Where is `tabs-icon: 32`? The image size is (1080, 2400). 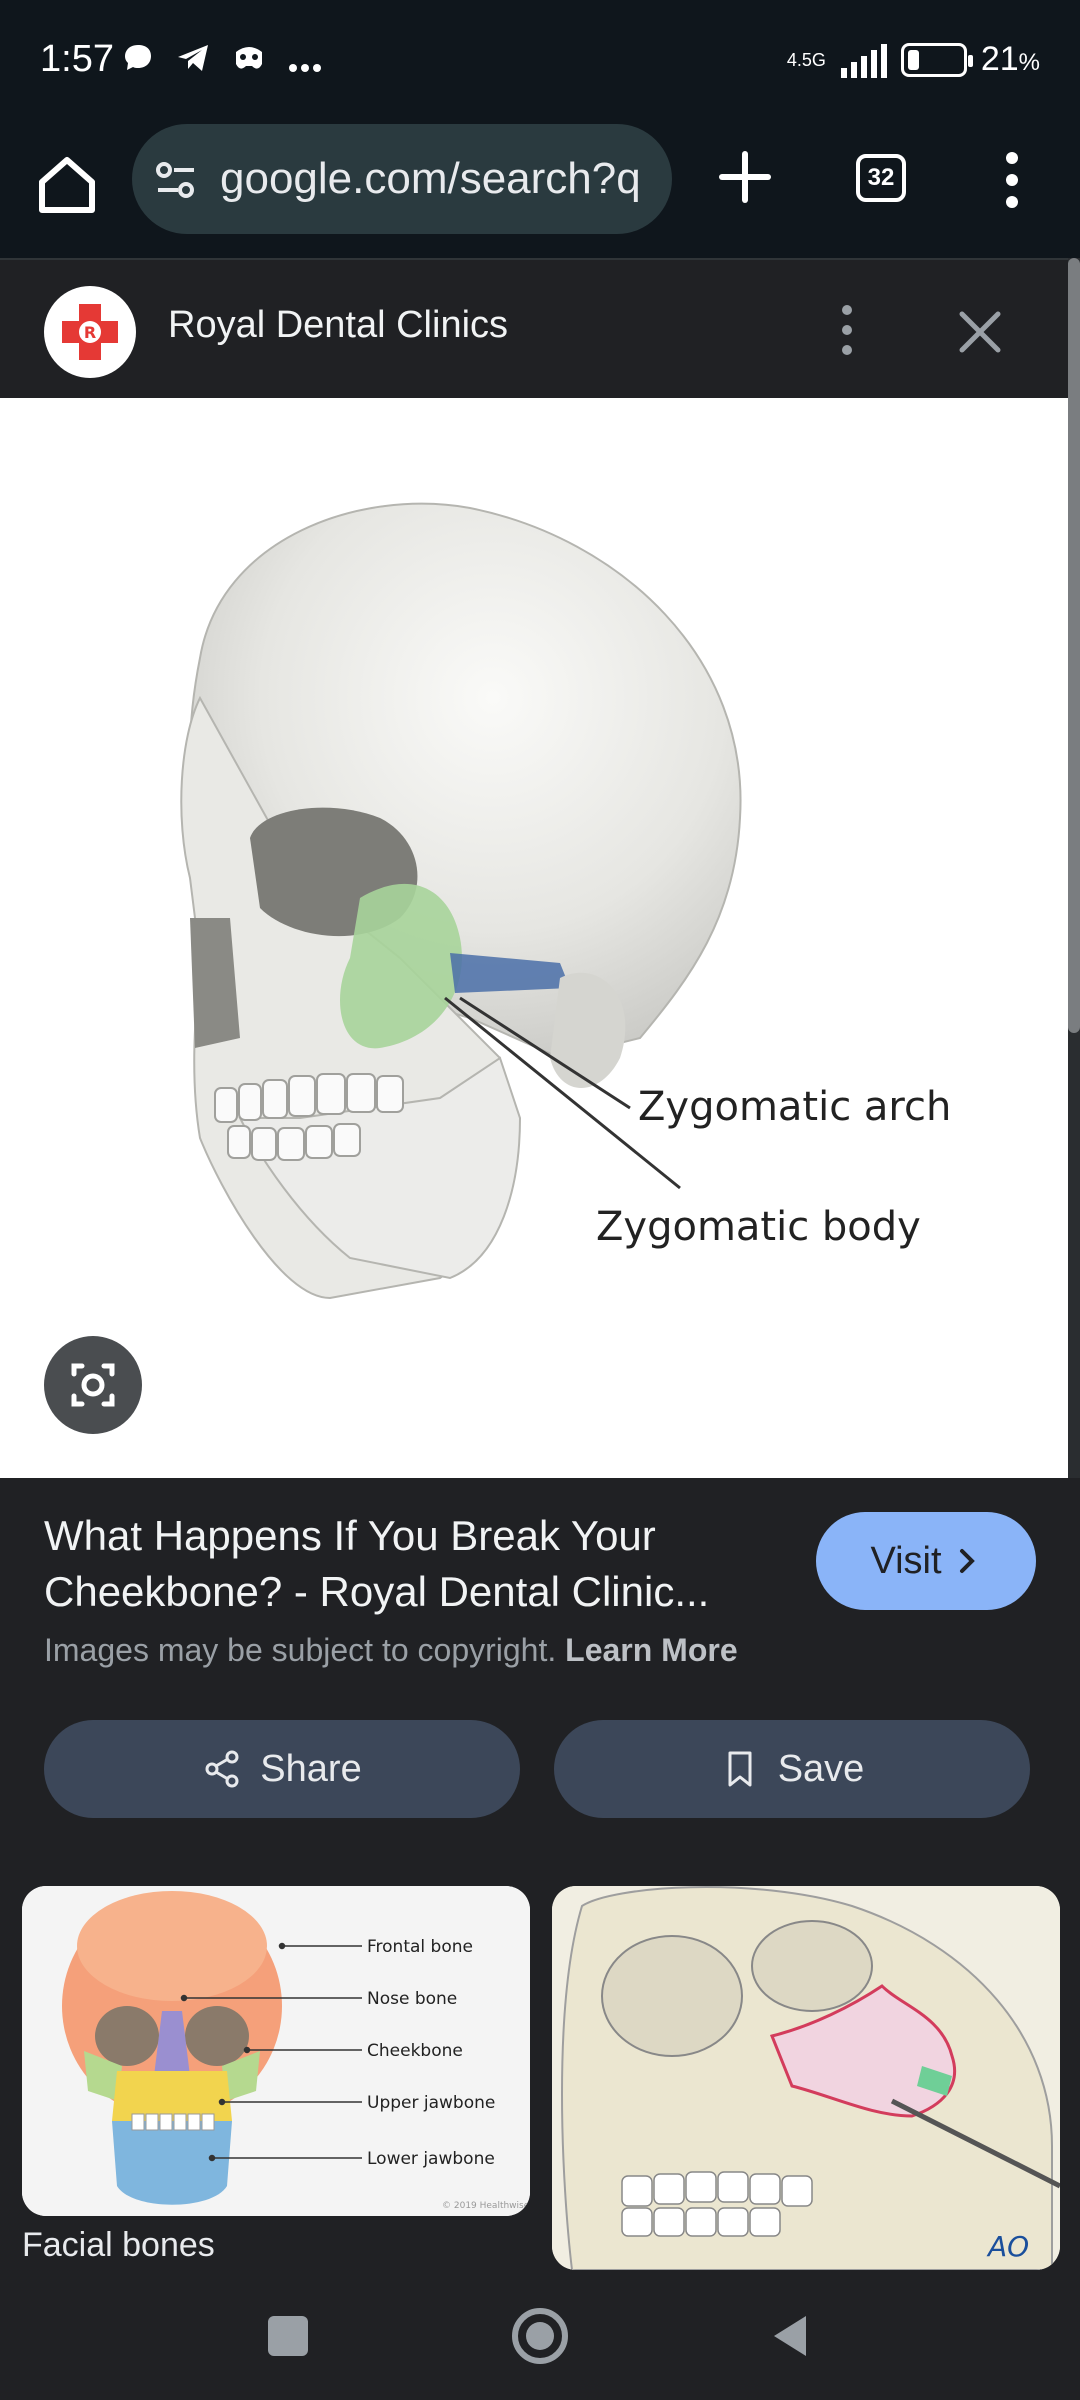
tabs-icon: 32 is located at coordinates (881, 178).